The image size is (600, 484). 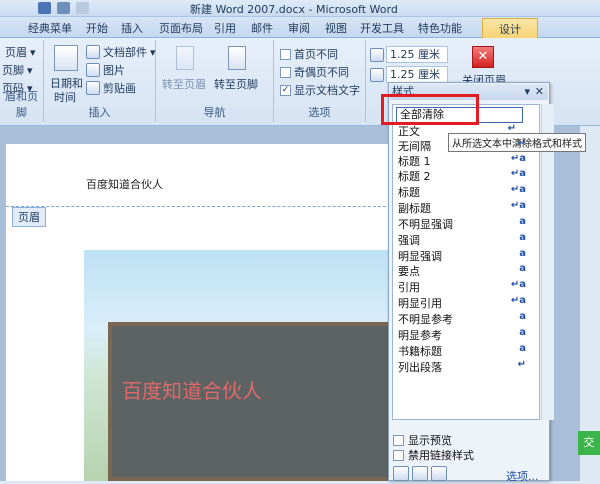 What do you see at coordinates (462, 224) in the screenshot?
I see `style-item: 不明显强调 a` at bounding box center [462, 224].